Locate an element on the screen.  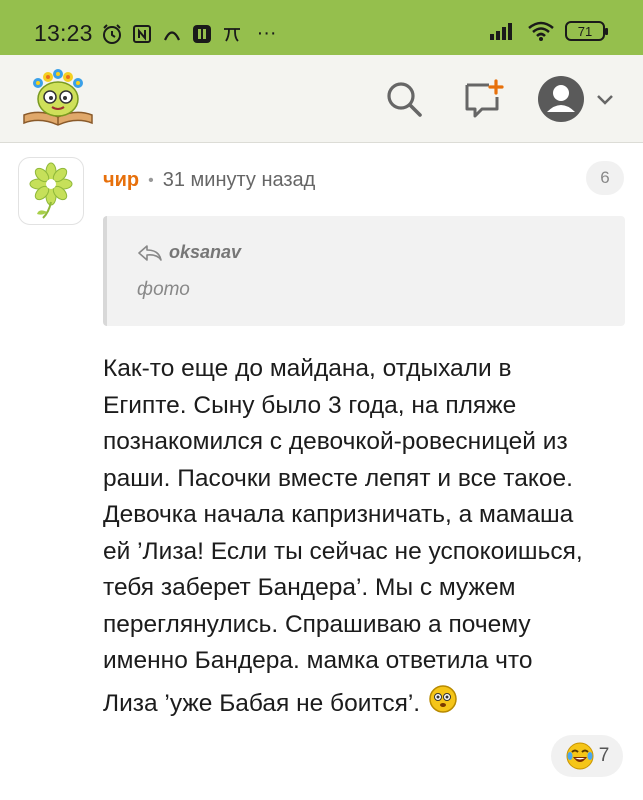
battery-level: 71 is located at coordinates (585, 31).